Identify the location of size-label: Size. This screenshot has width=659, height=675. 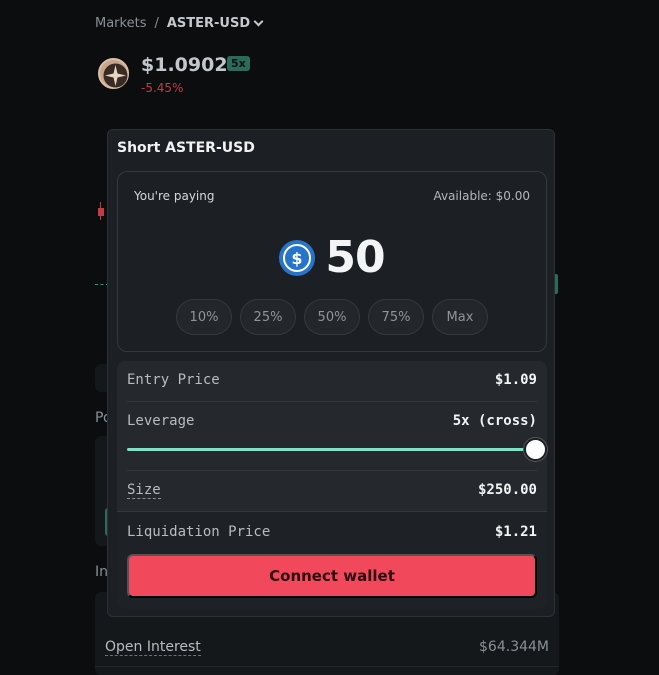
(144, 490).